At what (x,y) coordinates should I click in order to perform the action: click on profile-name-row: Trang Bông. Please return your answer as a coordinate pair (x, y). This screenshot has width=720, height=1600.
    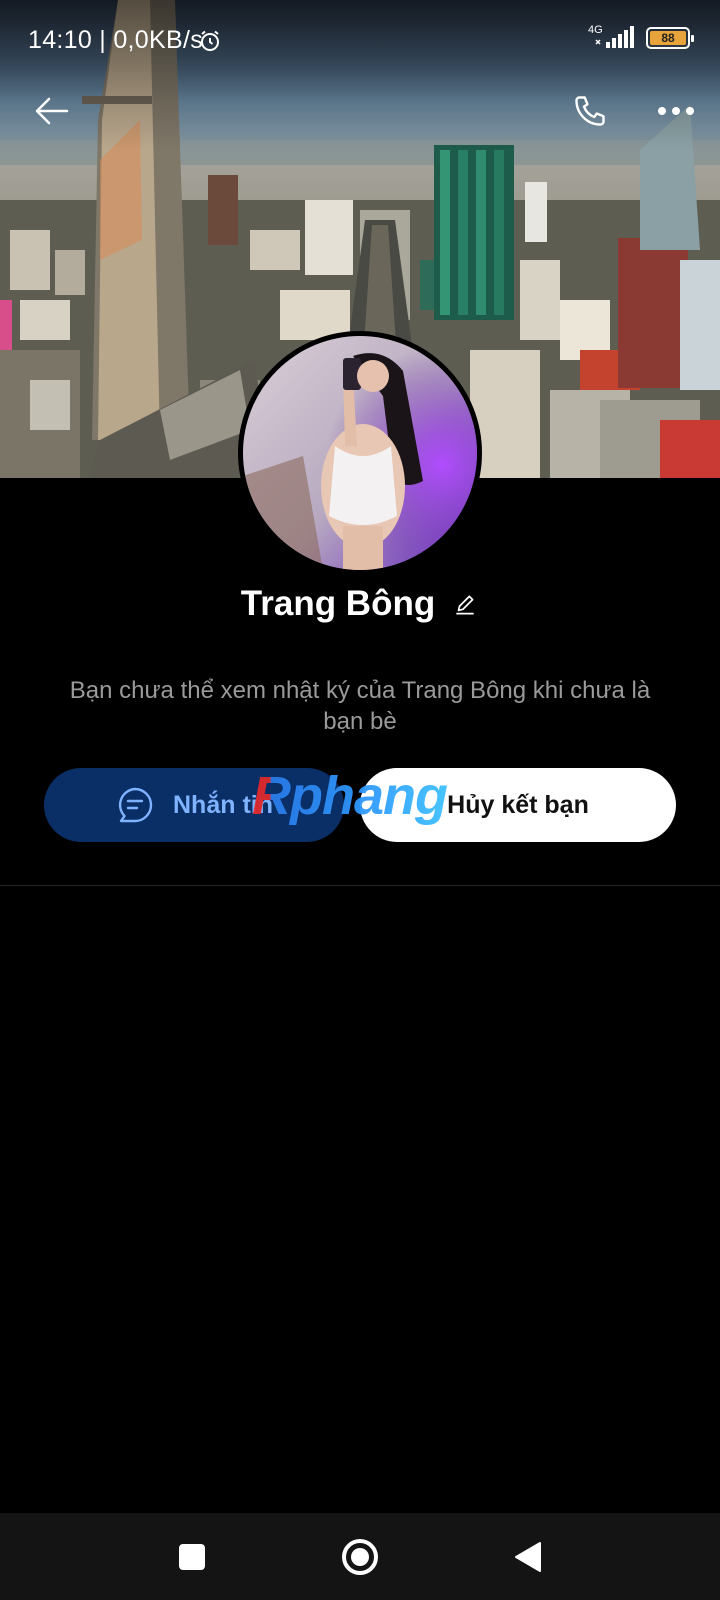
    Looking at the image, I should click on (360, 604).